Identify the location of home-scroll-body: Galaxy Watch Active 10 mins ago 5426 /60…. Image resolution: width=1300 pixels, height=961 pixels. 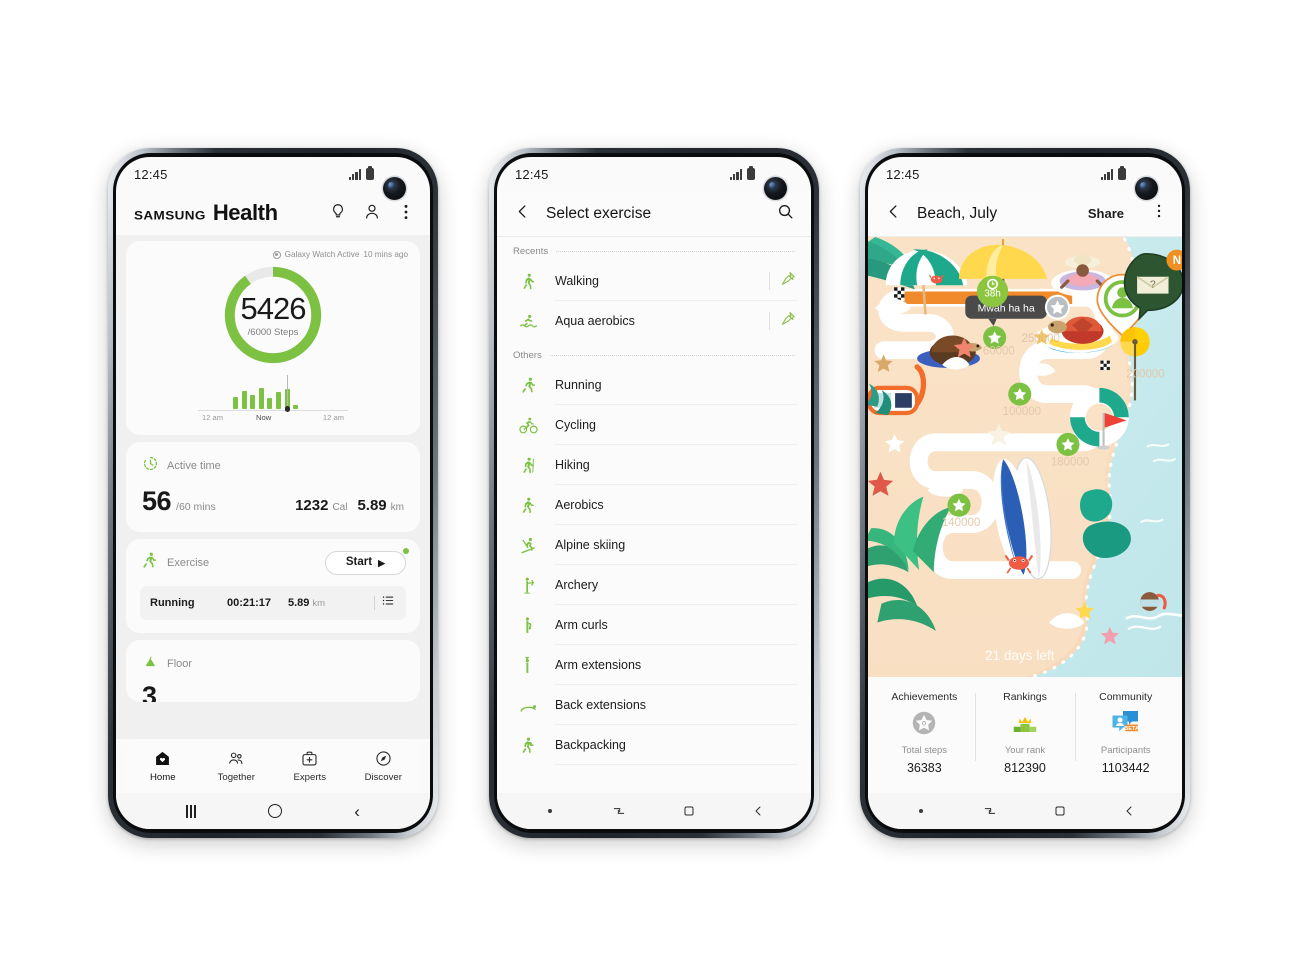
(273, 487).